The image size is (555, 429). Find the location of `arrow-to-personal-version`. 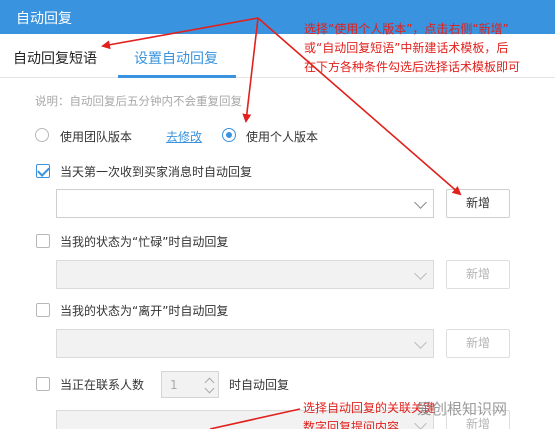

arrow-to-personal-version is located at coordinates (250, 70).